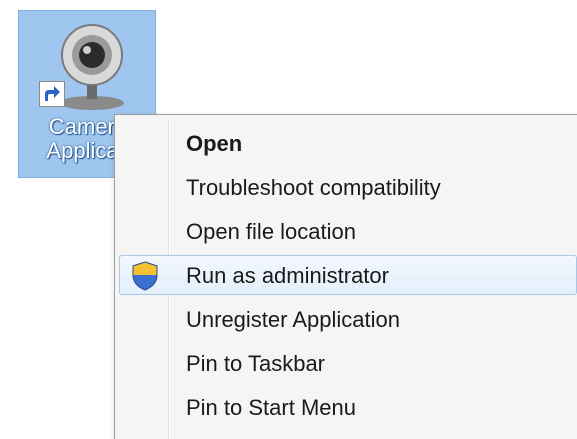 The width and height of the screenshot is (577, 439). Describe the element at coordinates (271, 407) in the screenshot. I see `menu-item-label: Pin to Start Menu` at that location.